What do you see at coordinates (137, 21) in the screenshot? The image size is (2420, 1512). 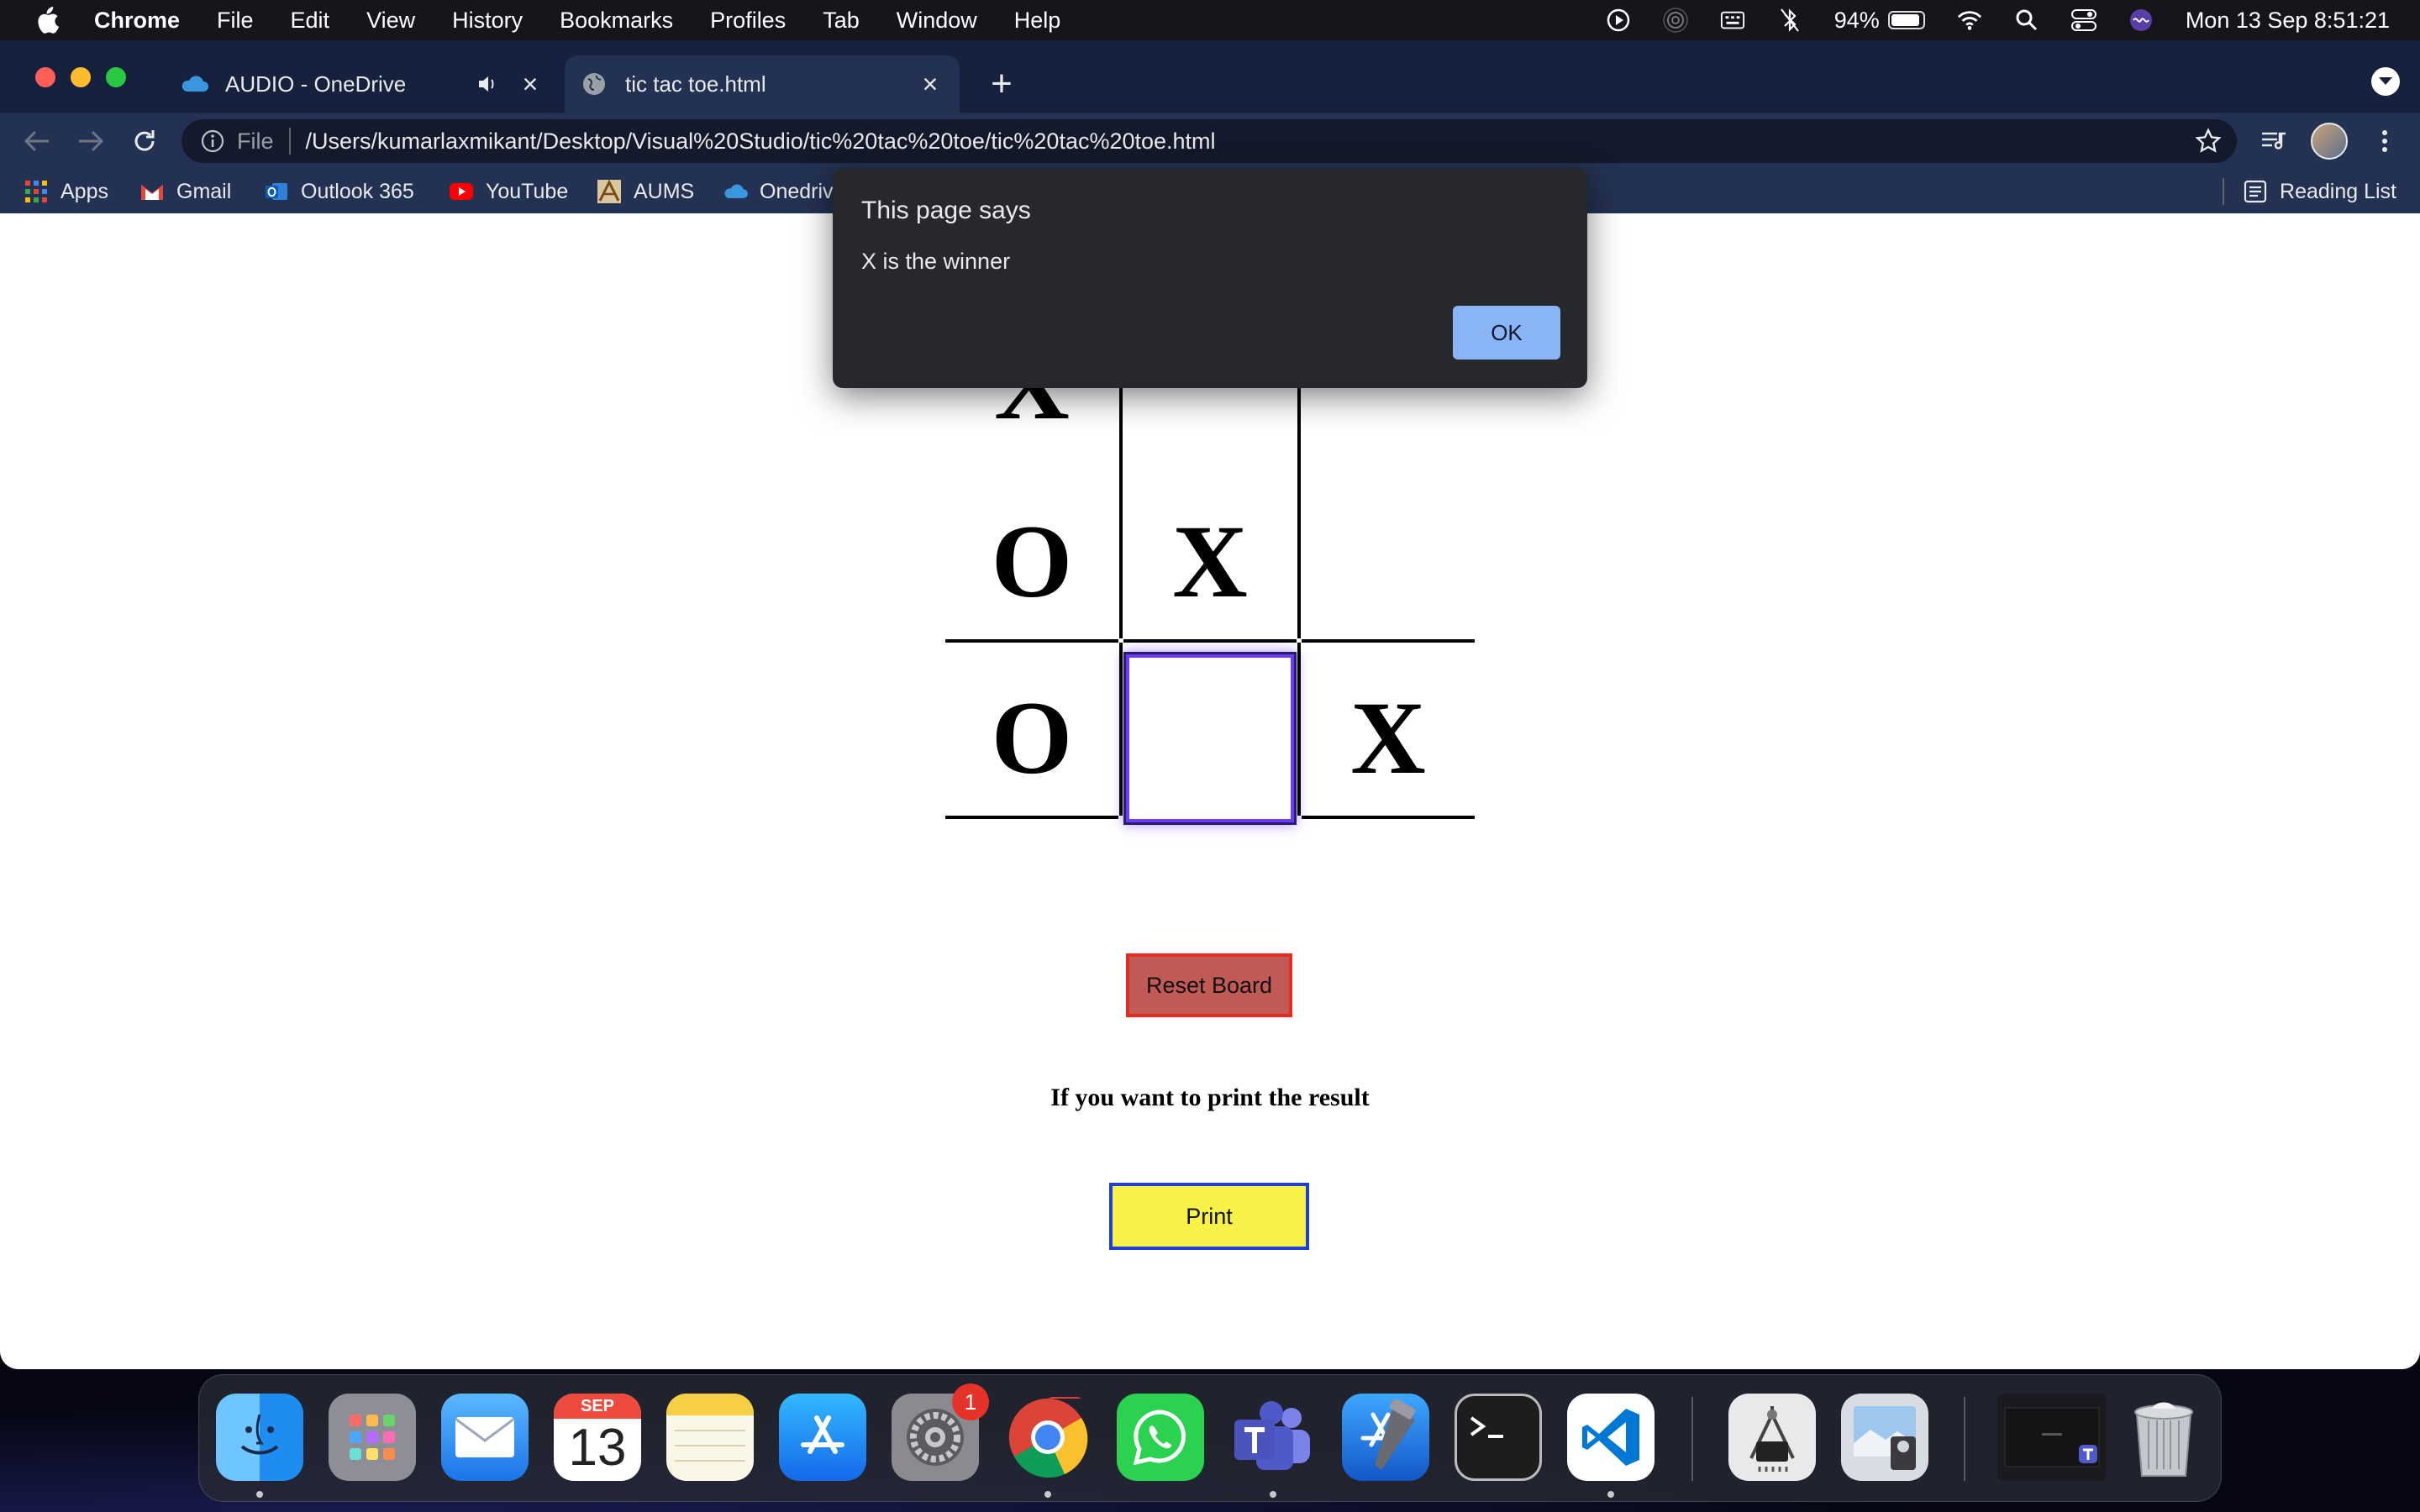 I see `menu-app-chrome: Chrome` at bounding box center [137, 21].